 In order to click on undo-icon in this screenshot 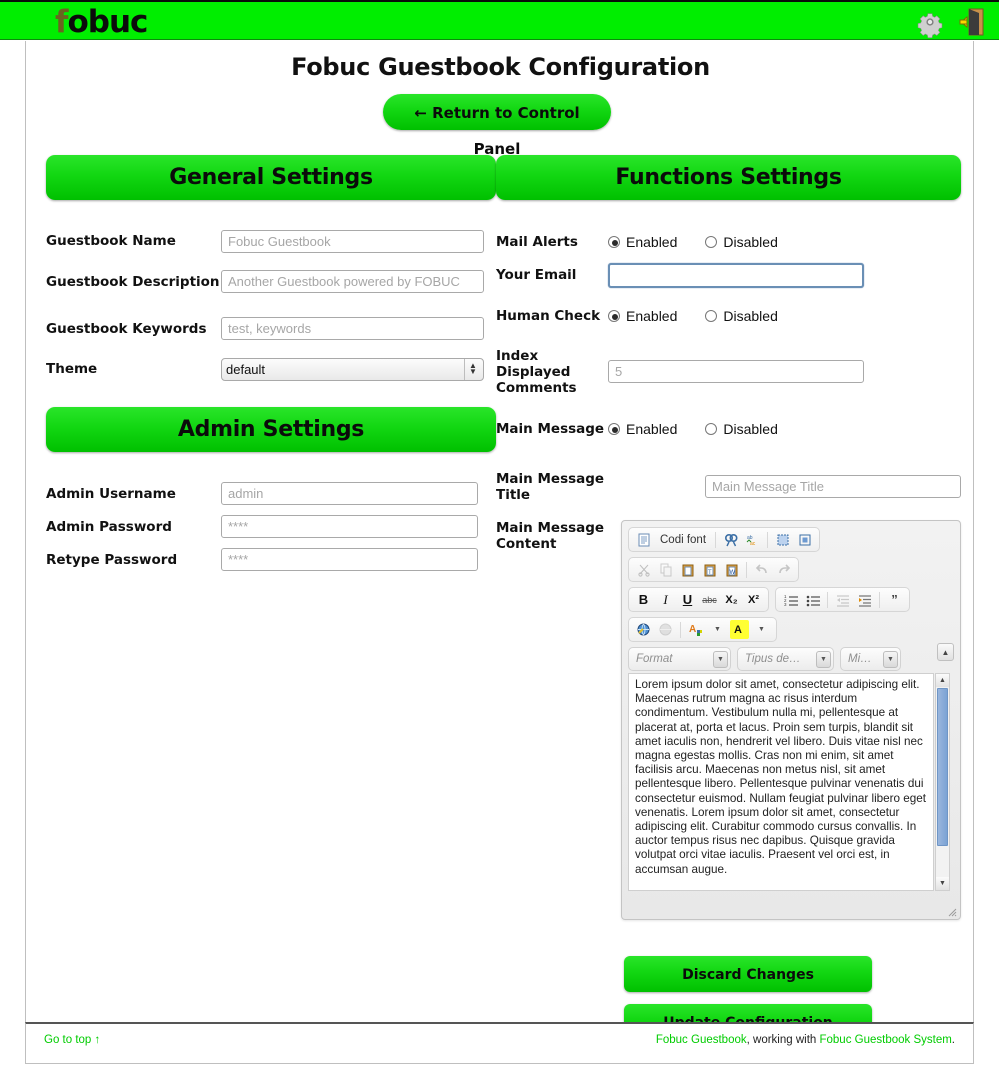, I will do `click(761, 569)`.